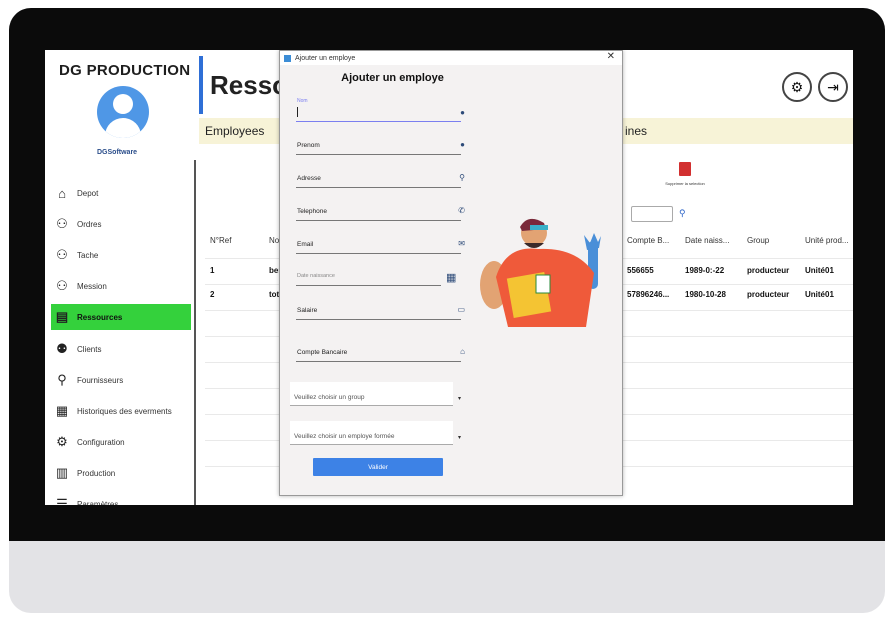 The height and width of the screenshot is (621, 885). I want to click on compte-bancaire-label: Compte Bancaire, so click(322, 352).